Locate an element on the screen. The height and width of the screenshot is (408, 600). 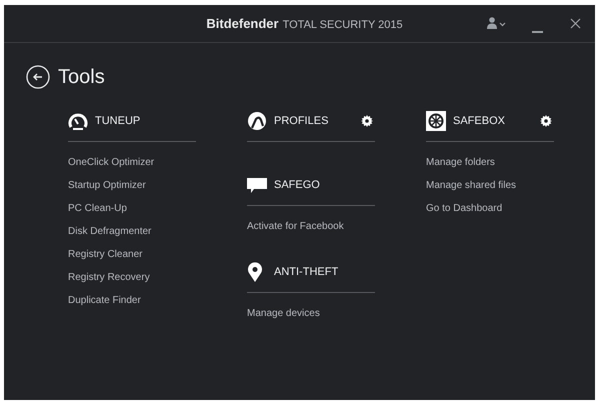
tool-link: PC Clean-Up is located at coordinates (97, 208).